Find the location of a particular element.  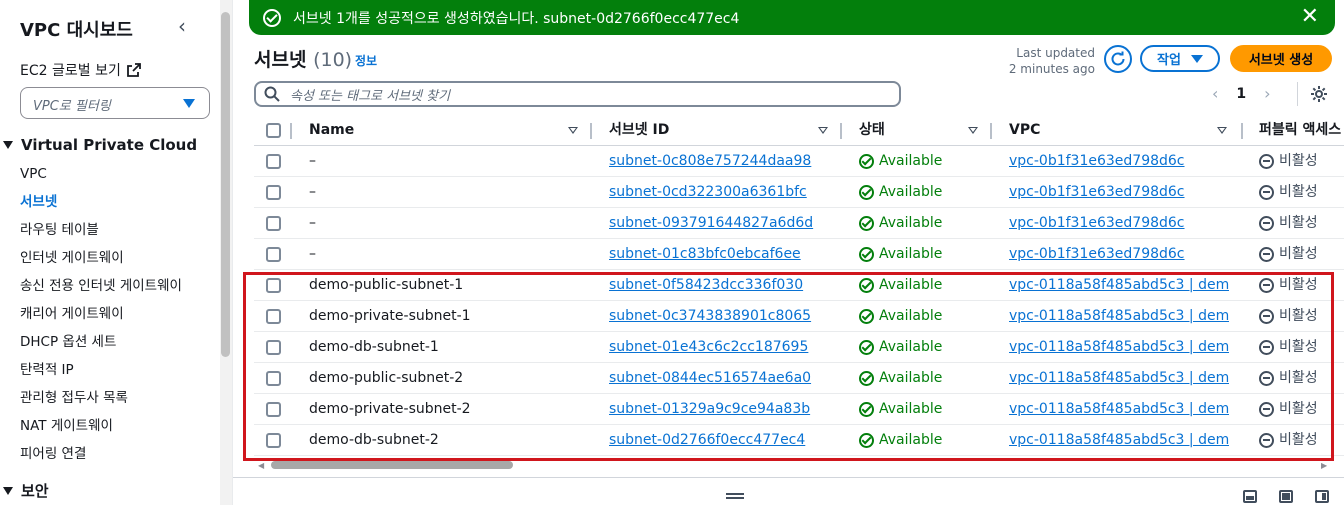

sidebar-item-subnets: 서브넷 is located at coordinates (101, 202).